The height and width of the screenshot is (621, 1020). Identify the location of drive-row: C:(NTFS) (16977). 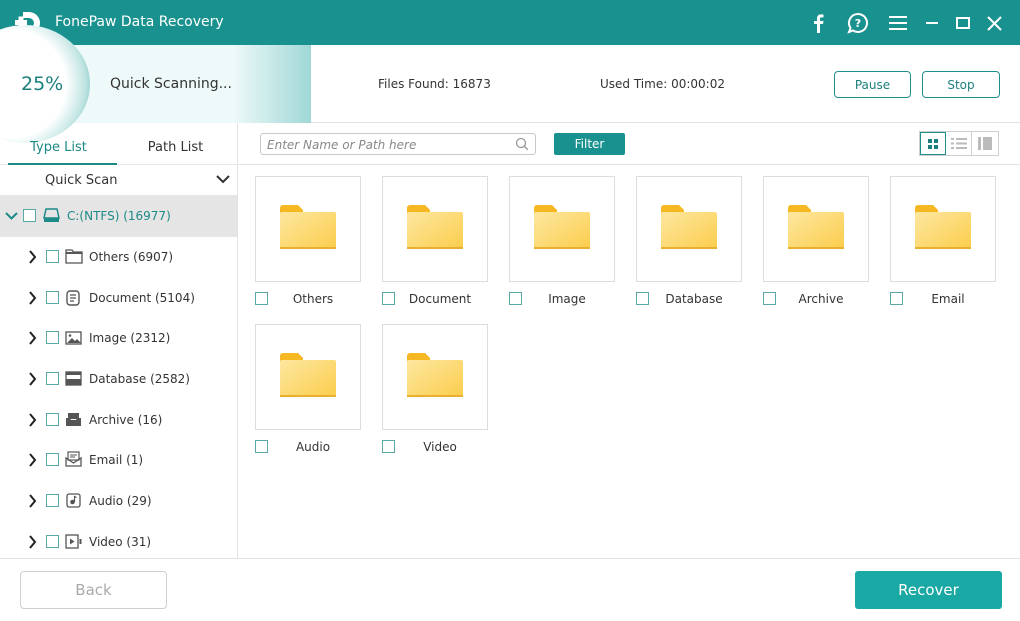
(118, 216).